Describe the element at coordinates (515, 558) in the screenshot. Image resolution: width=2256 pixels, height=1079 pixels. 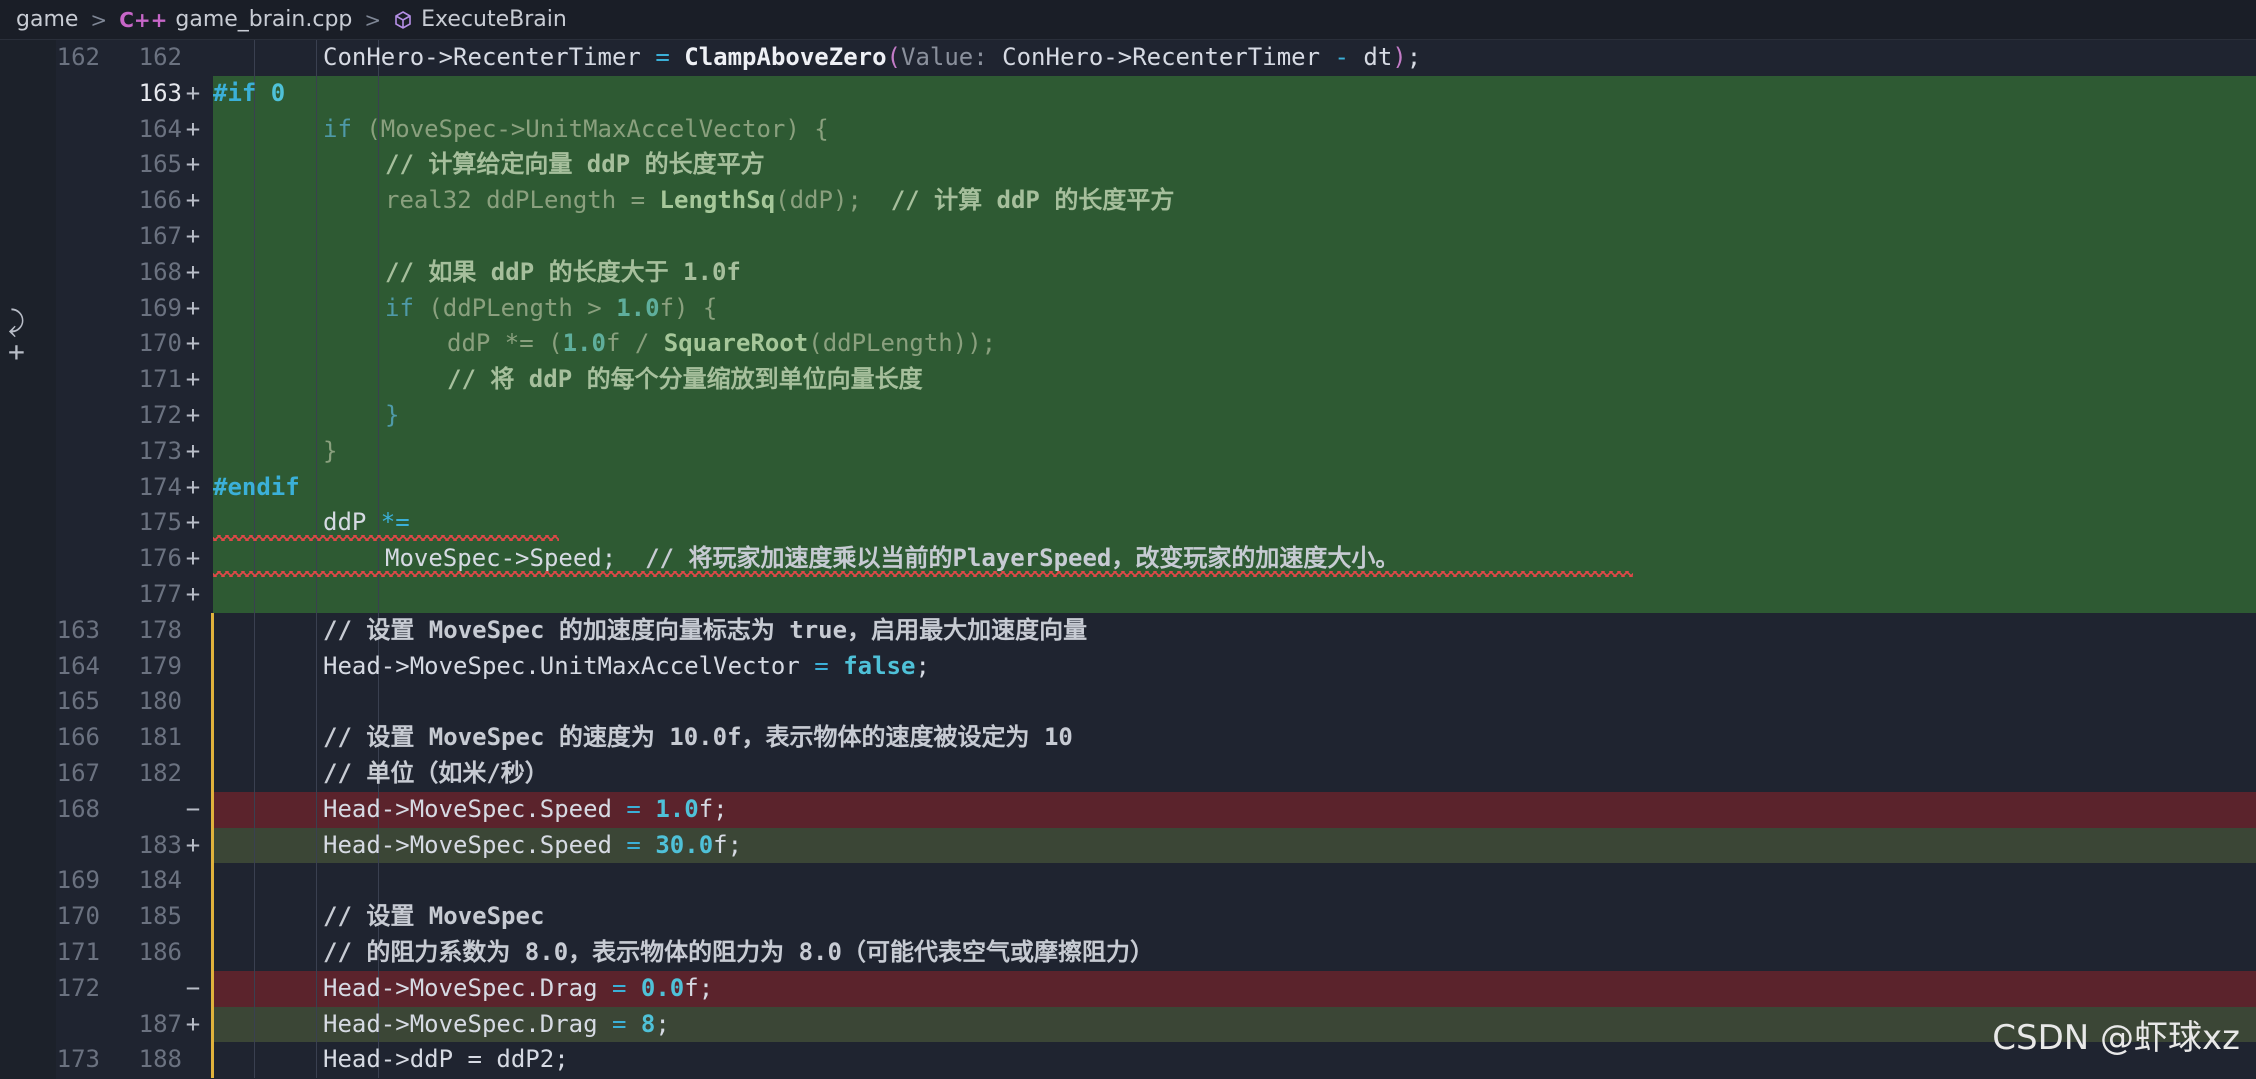
I see `code-token: MoveSpec->Speed;` at that location.